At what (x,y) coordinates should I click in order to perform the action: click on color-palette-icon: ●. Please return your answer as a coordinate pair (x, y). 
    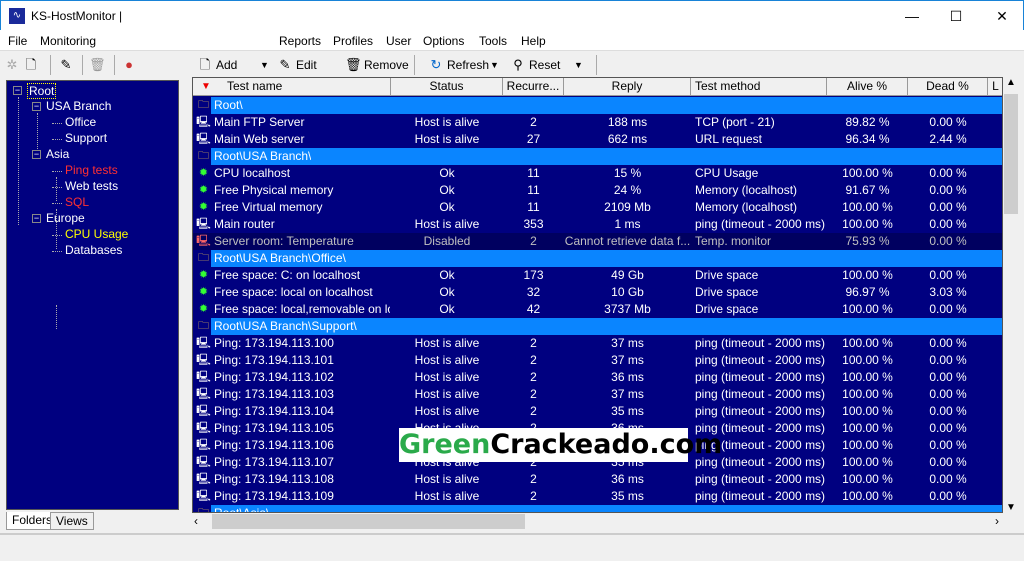
    Looking at the image, I should click on (129, 65).